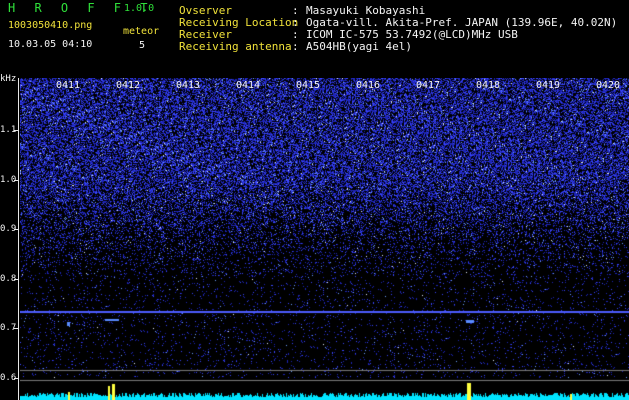 The width and height of the screenshot is (629, 400). I want to click on x-tick-label: 0418, so click(488, 85).